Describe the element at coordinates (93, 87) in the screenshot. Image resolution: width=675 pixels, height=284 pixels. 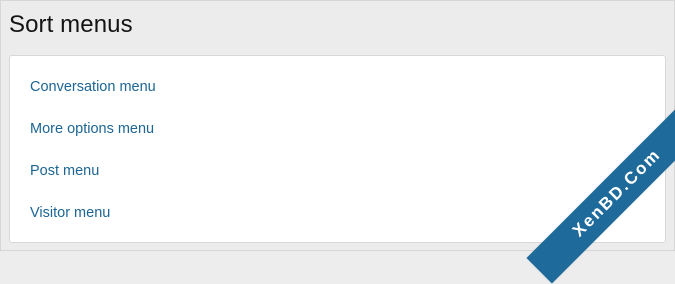
I see `menu-item-conversation: Conversation menu` at that location.